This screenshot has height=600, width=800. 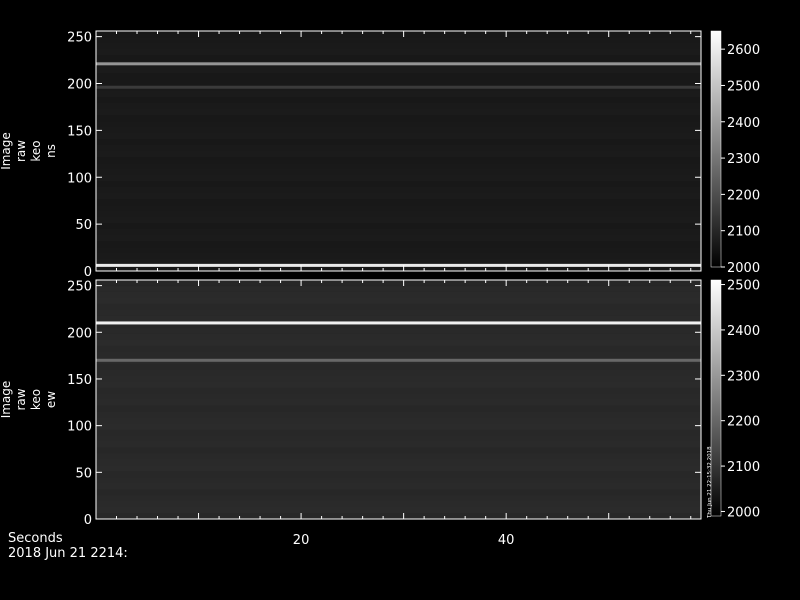 I want to click on footer-stamp: Thu Jun 21 22:15:32 2018, so click(x=710, y=482).